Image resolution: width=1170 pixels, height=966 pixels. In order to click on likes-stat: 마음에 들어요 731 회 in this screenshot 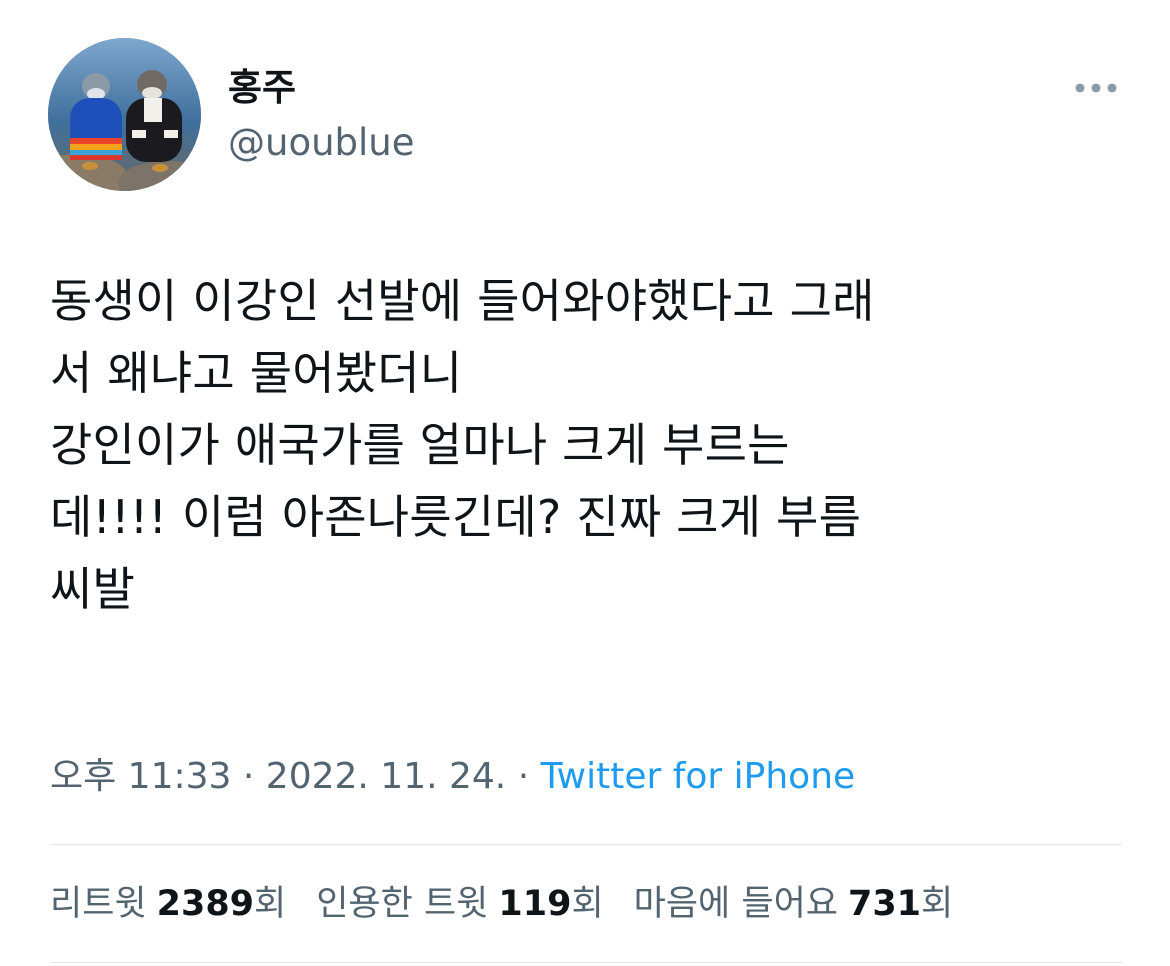, I will do `click(794, 904)`.